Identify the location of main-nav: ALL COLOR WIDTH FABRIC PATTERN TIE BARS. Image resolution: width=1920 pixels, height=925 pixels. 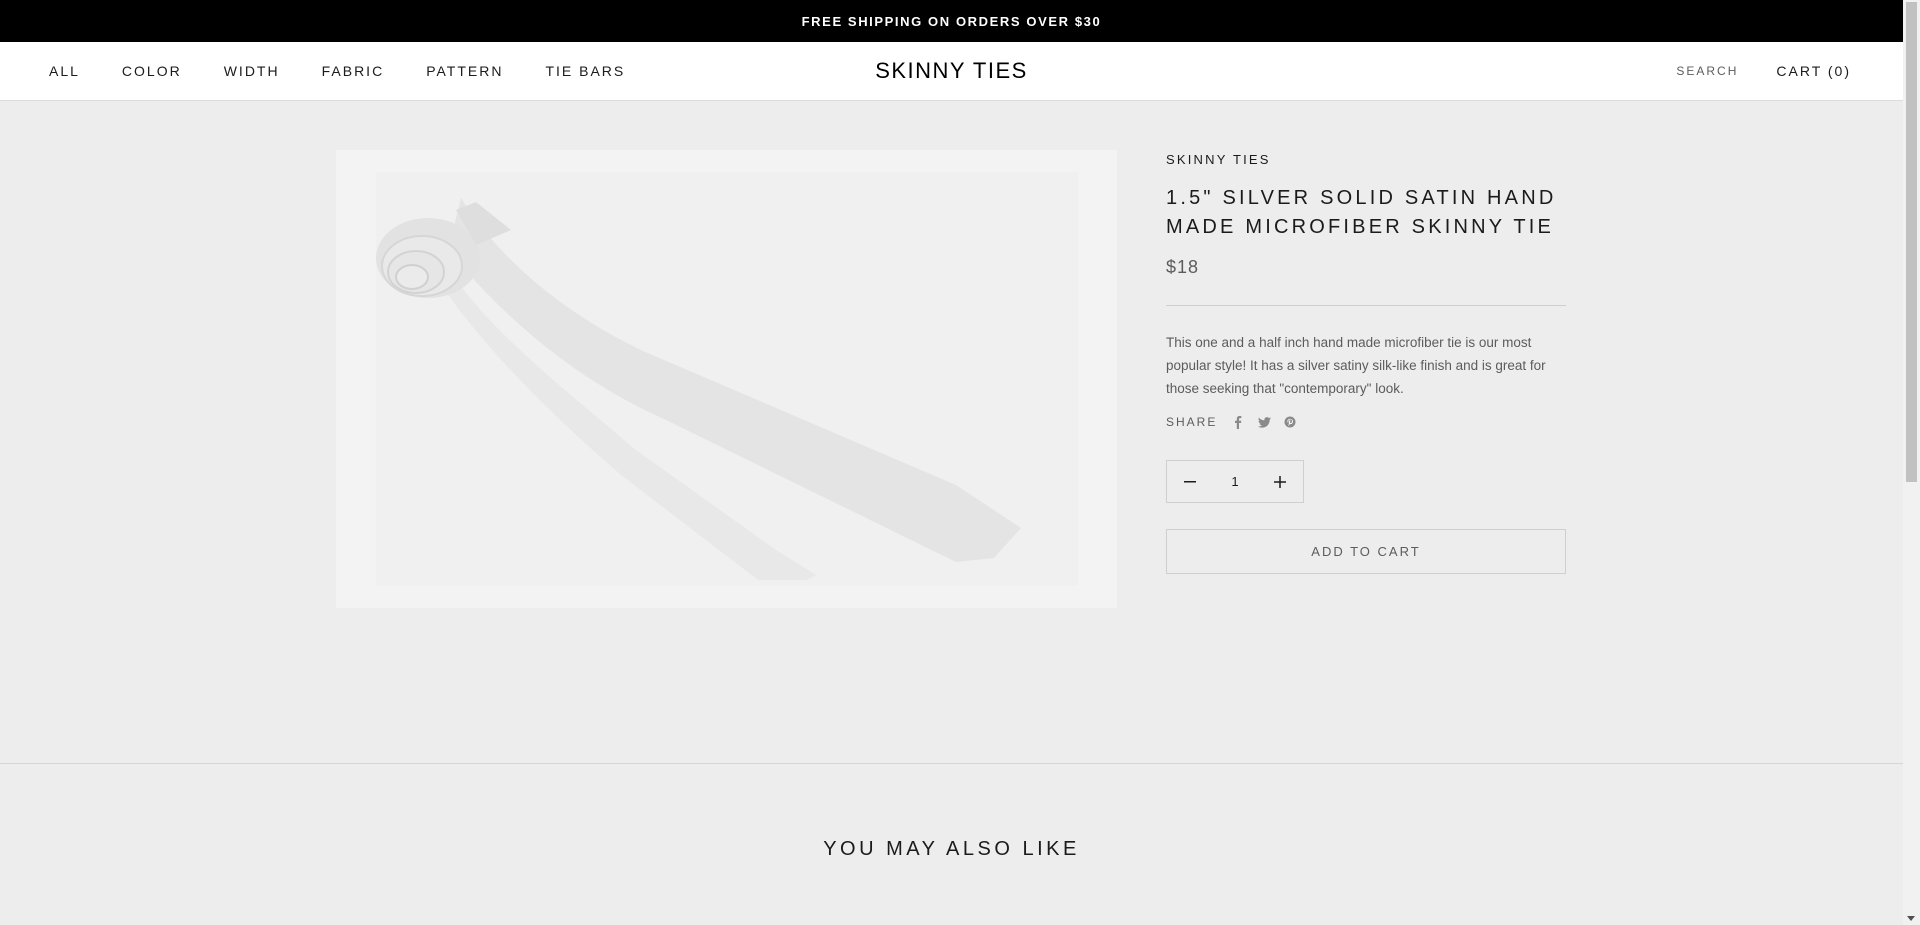
(358, 71).